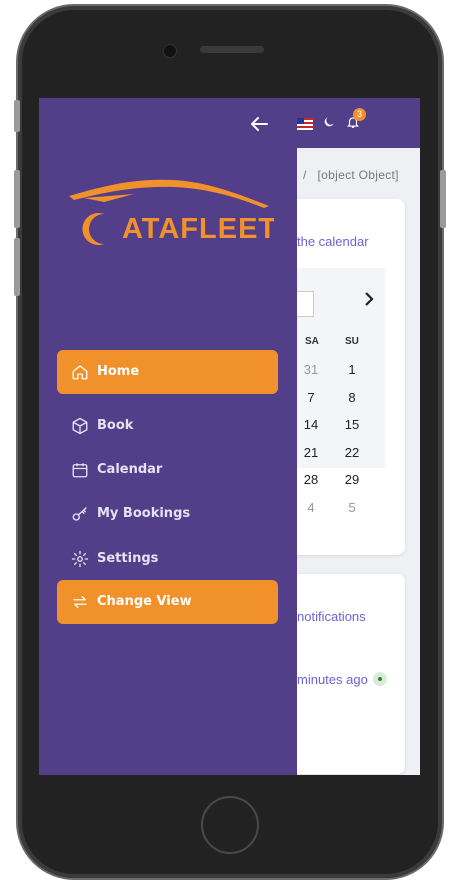 The height and width of the screenshot is (885, 459). I want to click on front-camera, so click(170, 51).